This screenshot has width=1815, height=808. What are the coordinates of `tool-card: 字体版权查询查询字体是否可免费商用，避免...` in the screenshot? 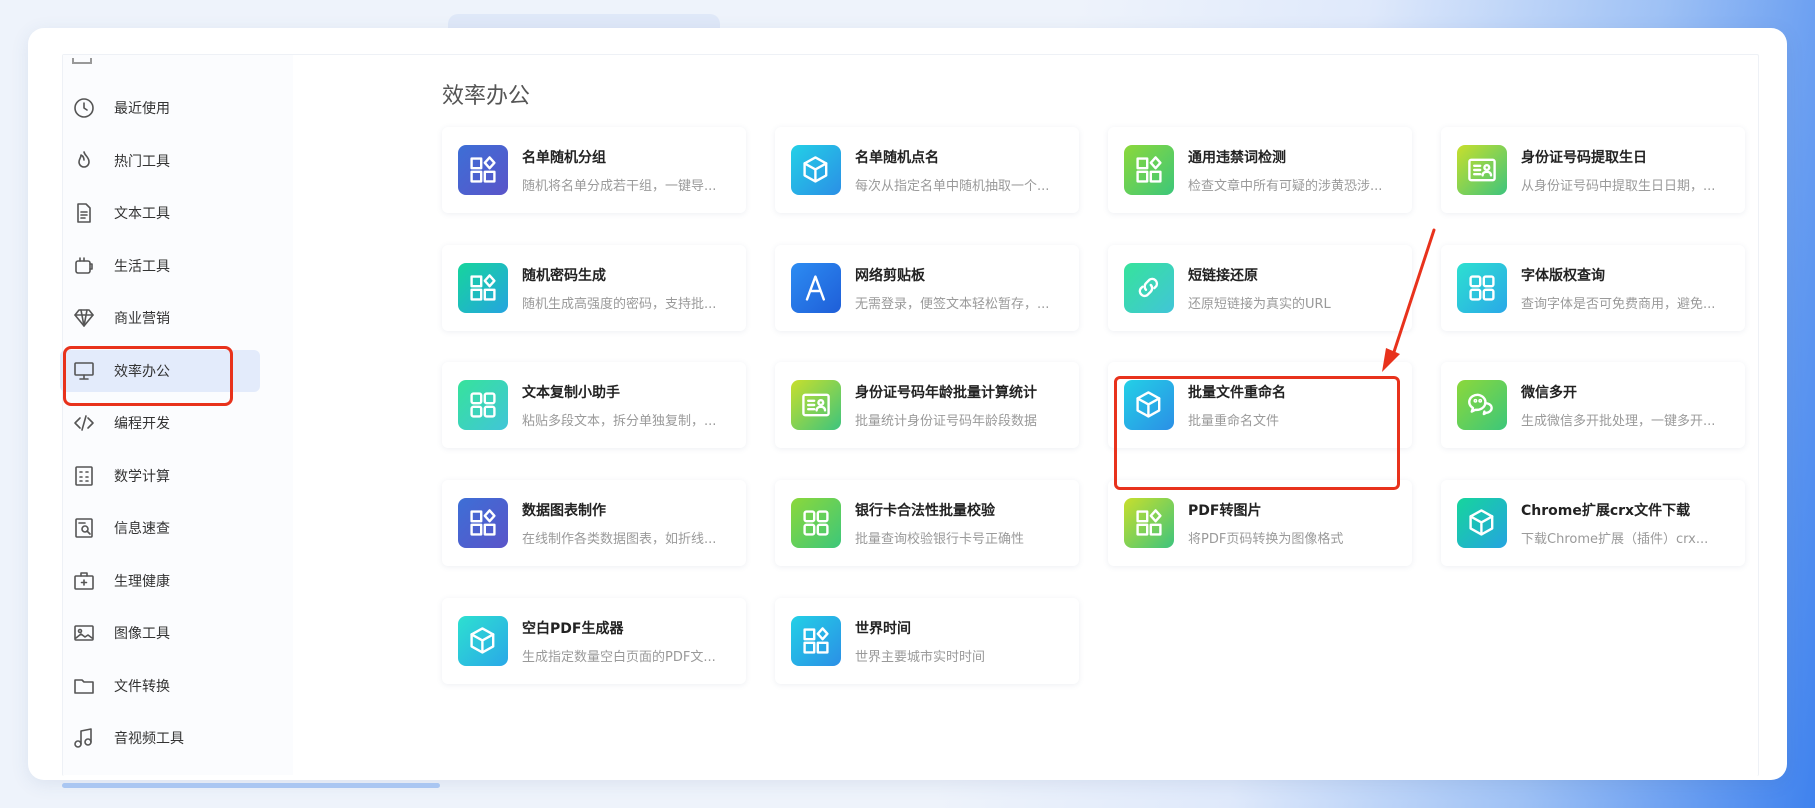 It's located at (1593, 288).